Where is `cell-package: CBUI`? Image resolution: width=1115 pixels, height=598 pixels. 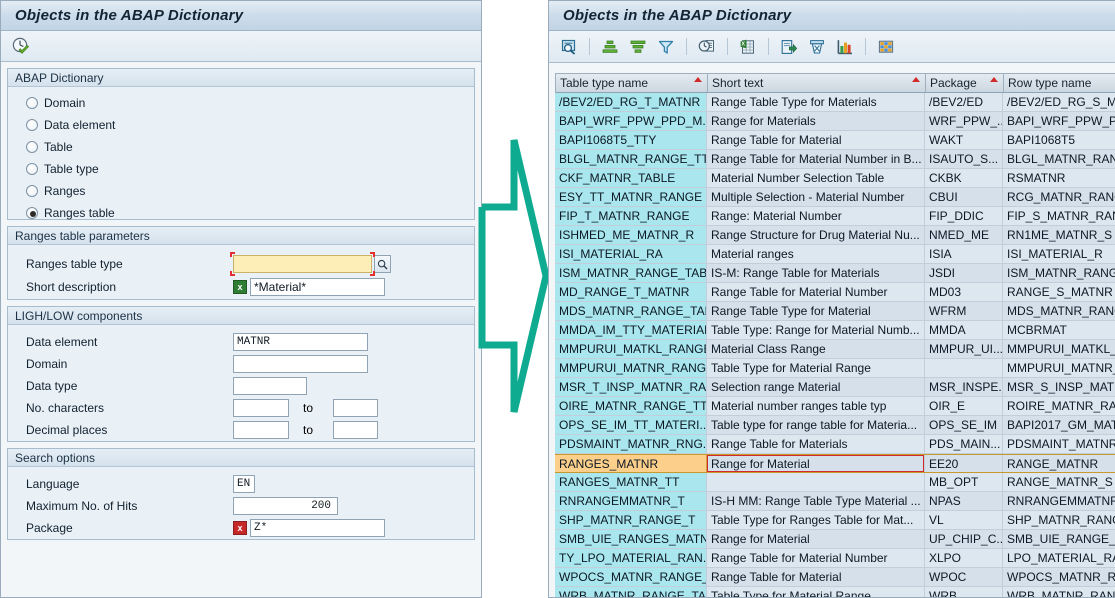
cell-package: CBUI is located at coordinates (964, 197).